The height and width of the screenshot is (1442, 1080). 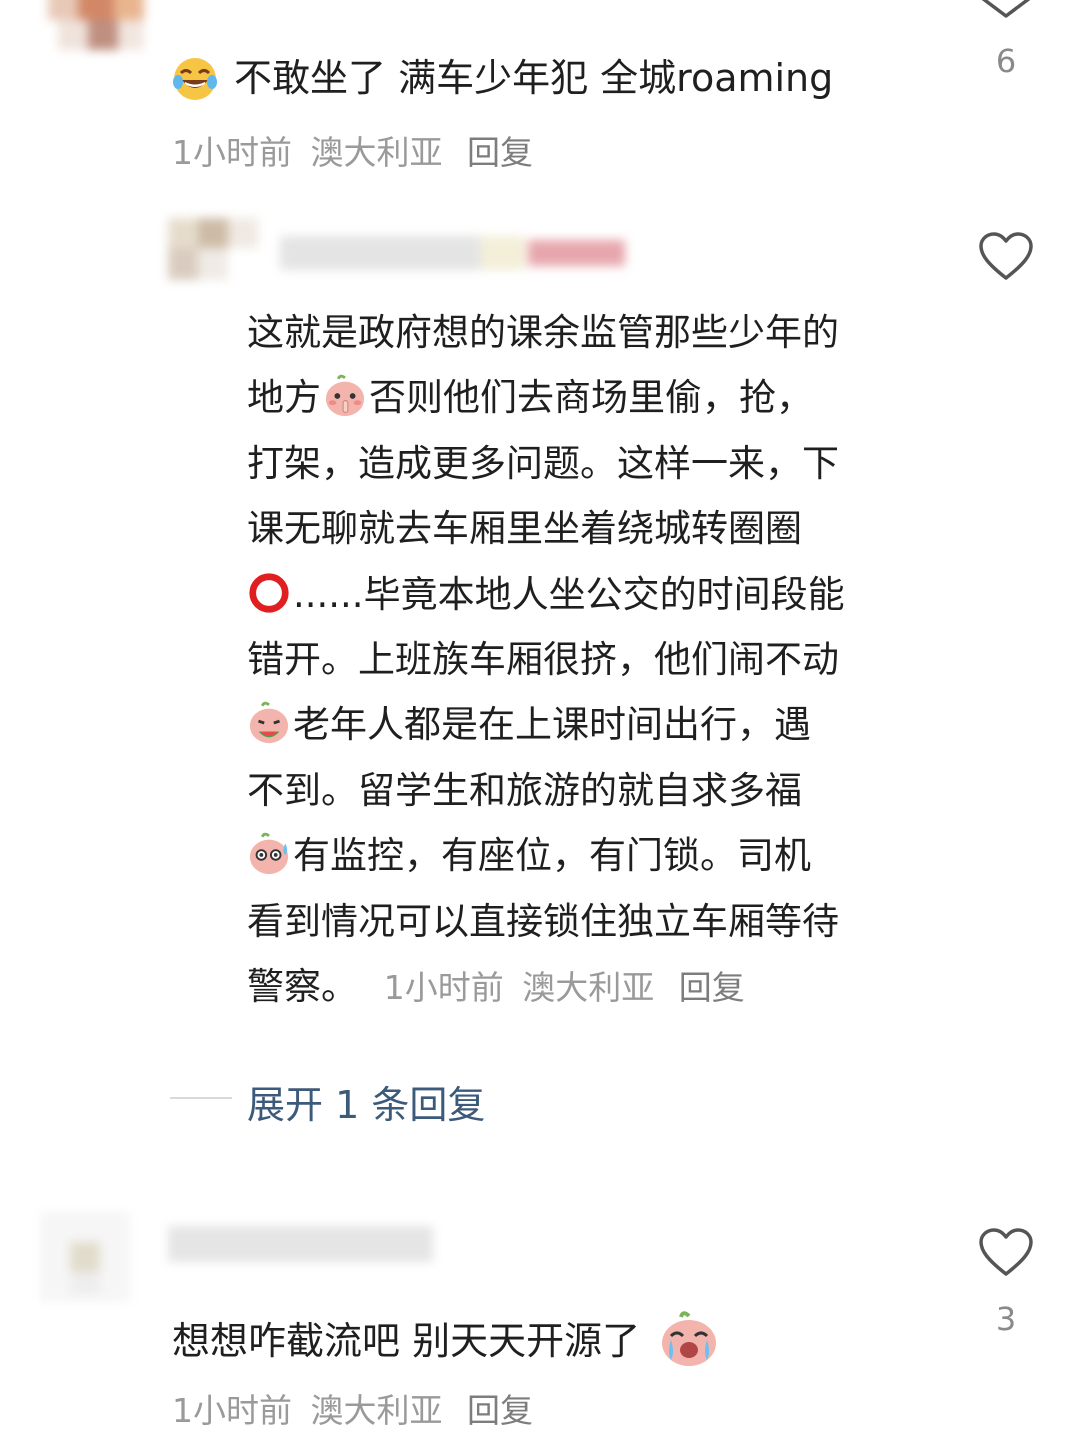 I want to click on watermelon-peach-emoji, so click(x=269, y=723).